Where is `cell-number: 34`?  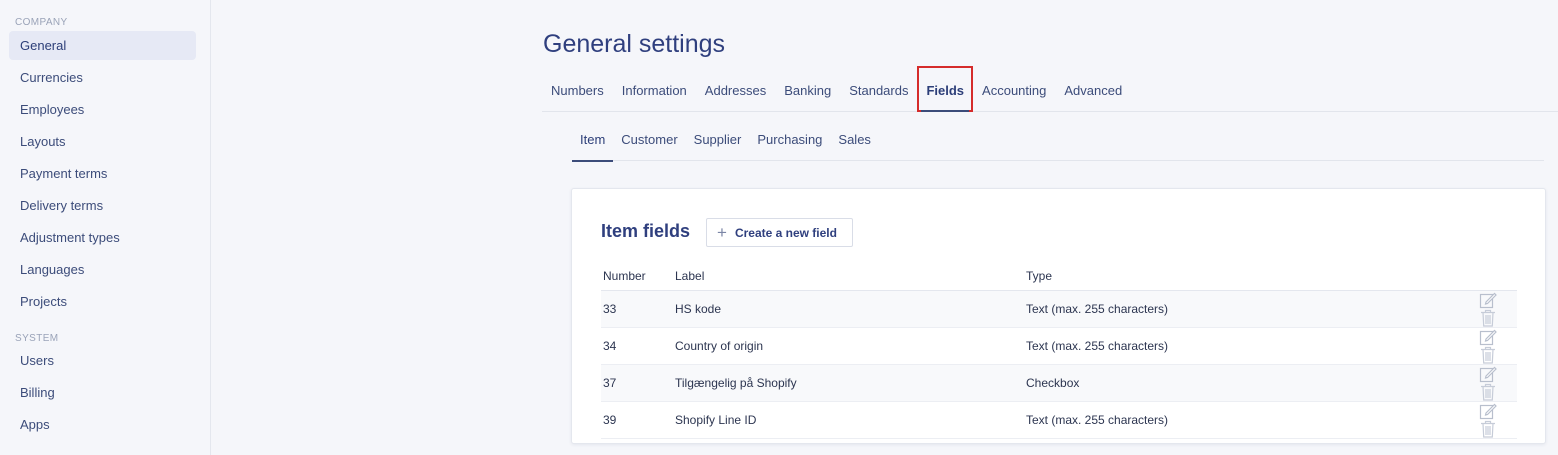 cell-number: 34 is located at coordinates (637, 346).